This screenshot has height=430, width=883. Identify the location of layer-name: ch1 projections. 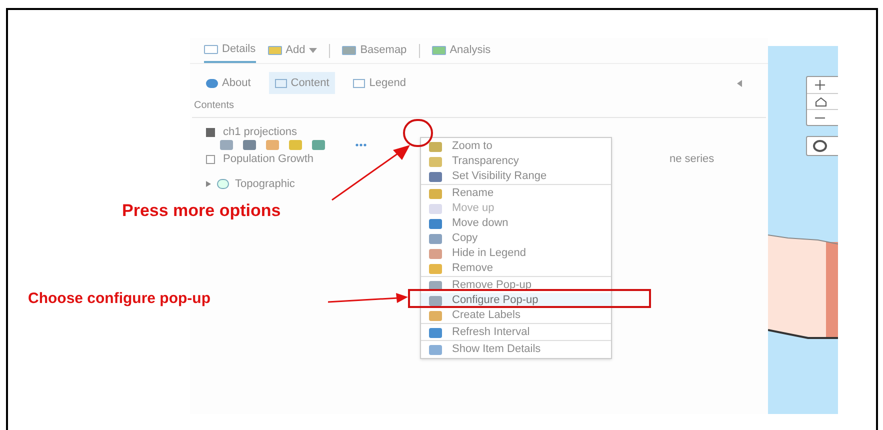
(260, 132).